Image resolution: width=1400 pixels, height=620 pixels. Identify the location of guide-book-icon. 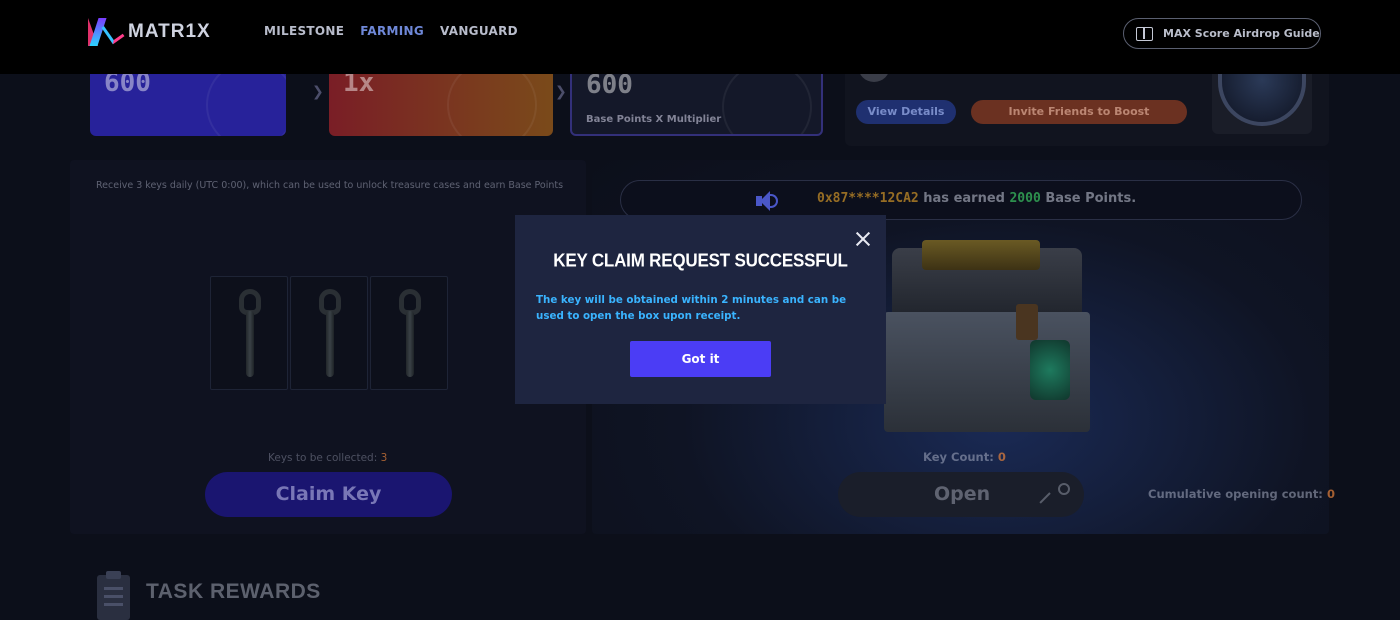
(1144, 33).